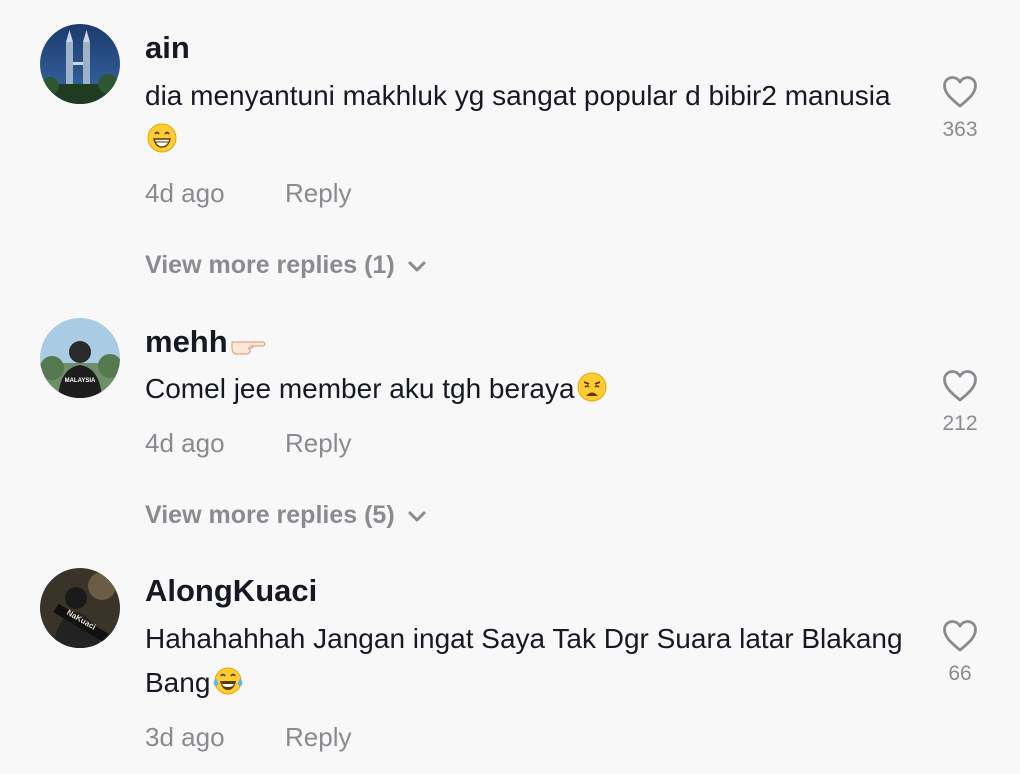  I want to click on pointing-hand-emoji, so click(248, 346).